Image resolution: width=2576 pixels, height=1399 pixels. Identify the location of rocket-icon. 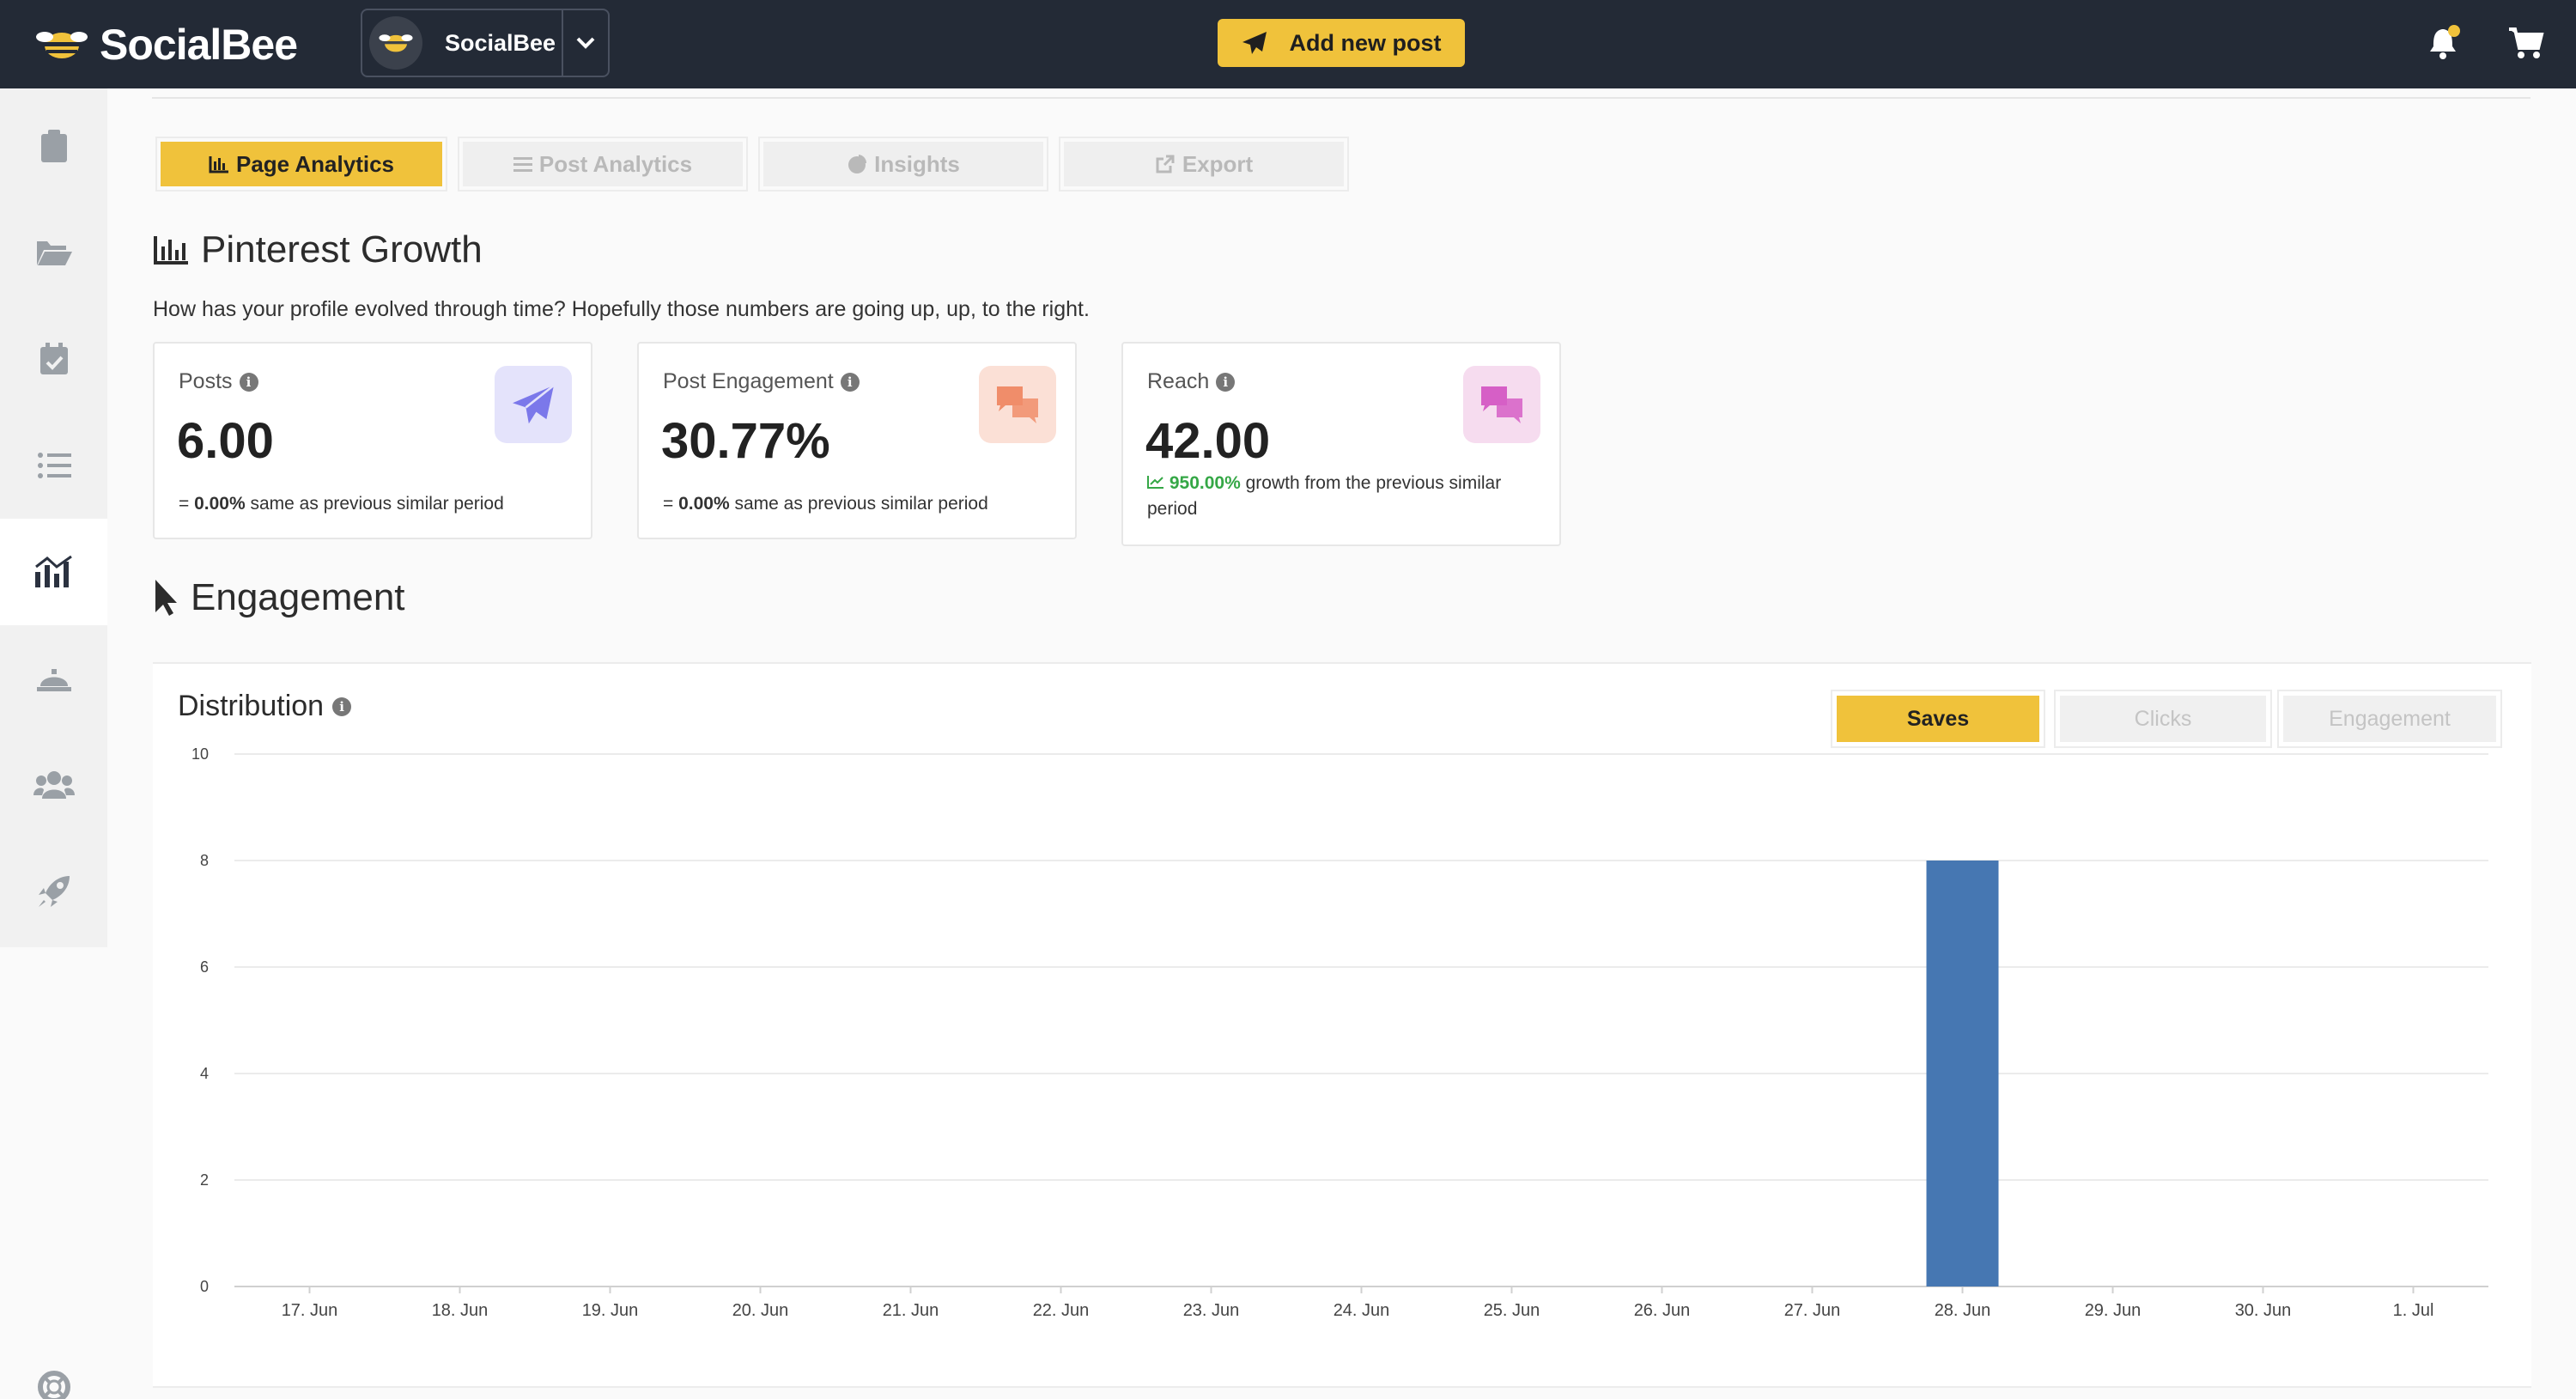
(54, 891).